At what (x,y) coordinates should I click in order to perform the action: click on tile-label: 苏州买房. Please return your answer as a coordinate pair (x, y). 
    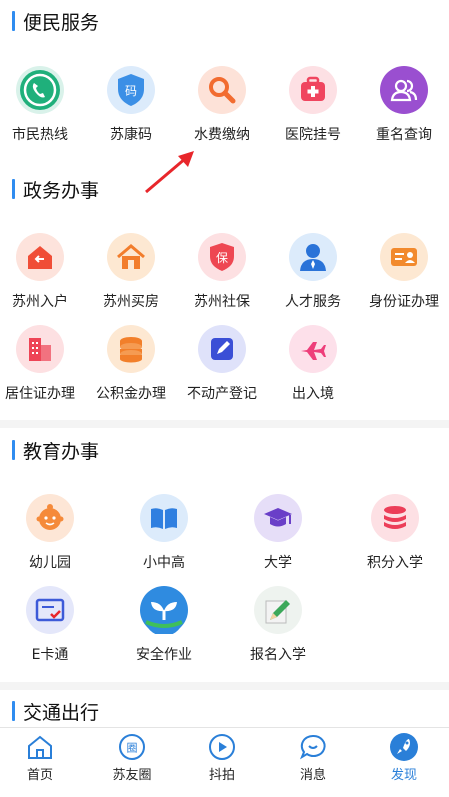
    Looking at the image, I should click on (131, 302).